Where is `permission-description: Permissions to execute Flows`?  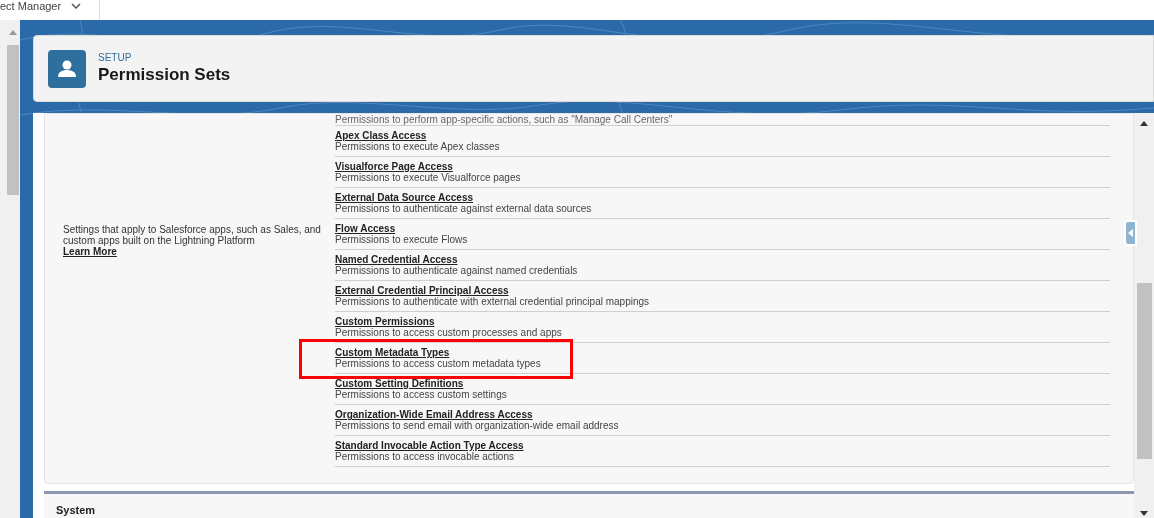
permission-description: Permissions to execute Flows is located at coordinates (402, 239).